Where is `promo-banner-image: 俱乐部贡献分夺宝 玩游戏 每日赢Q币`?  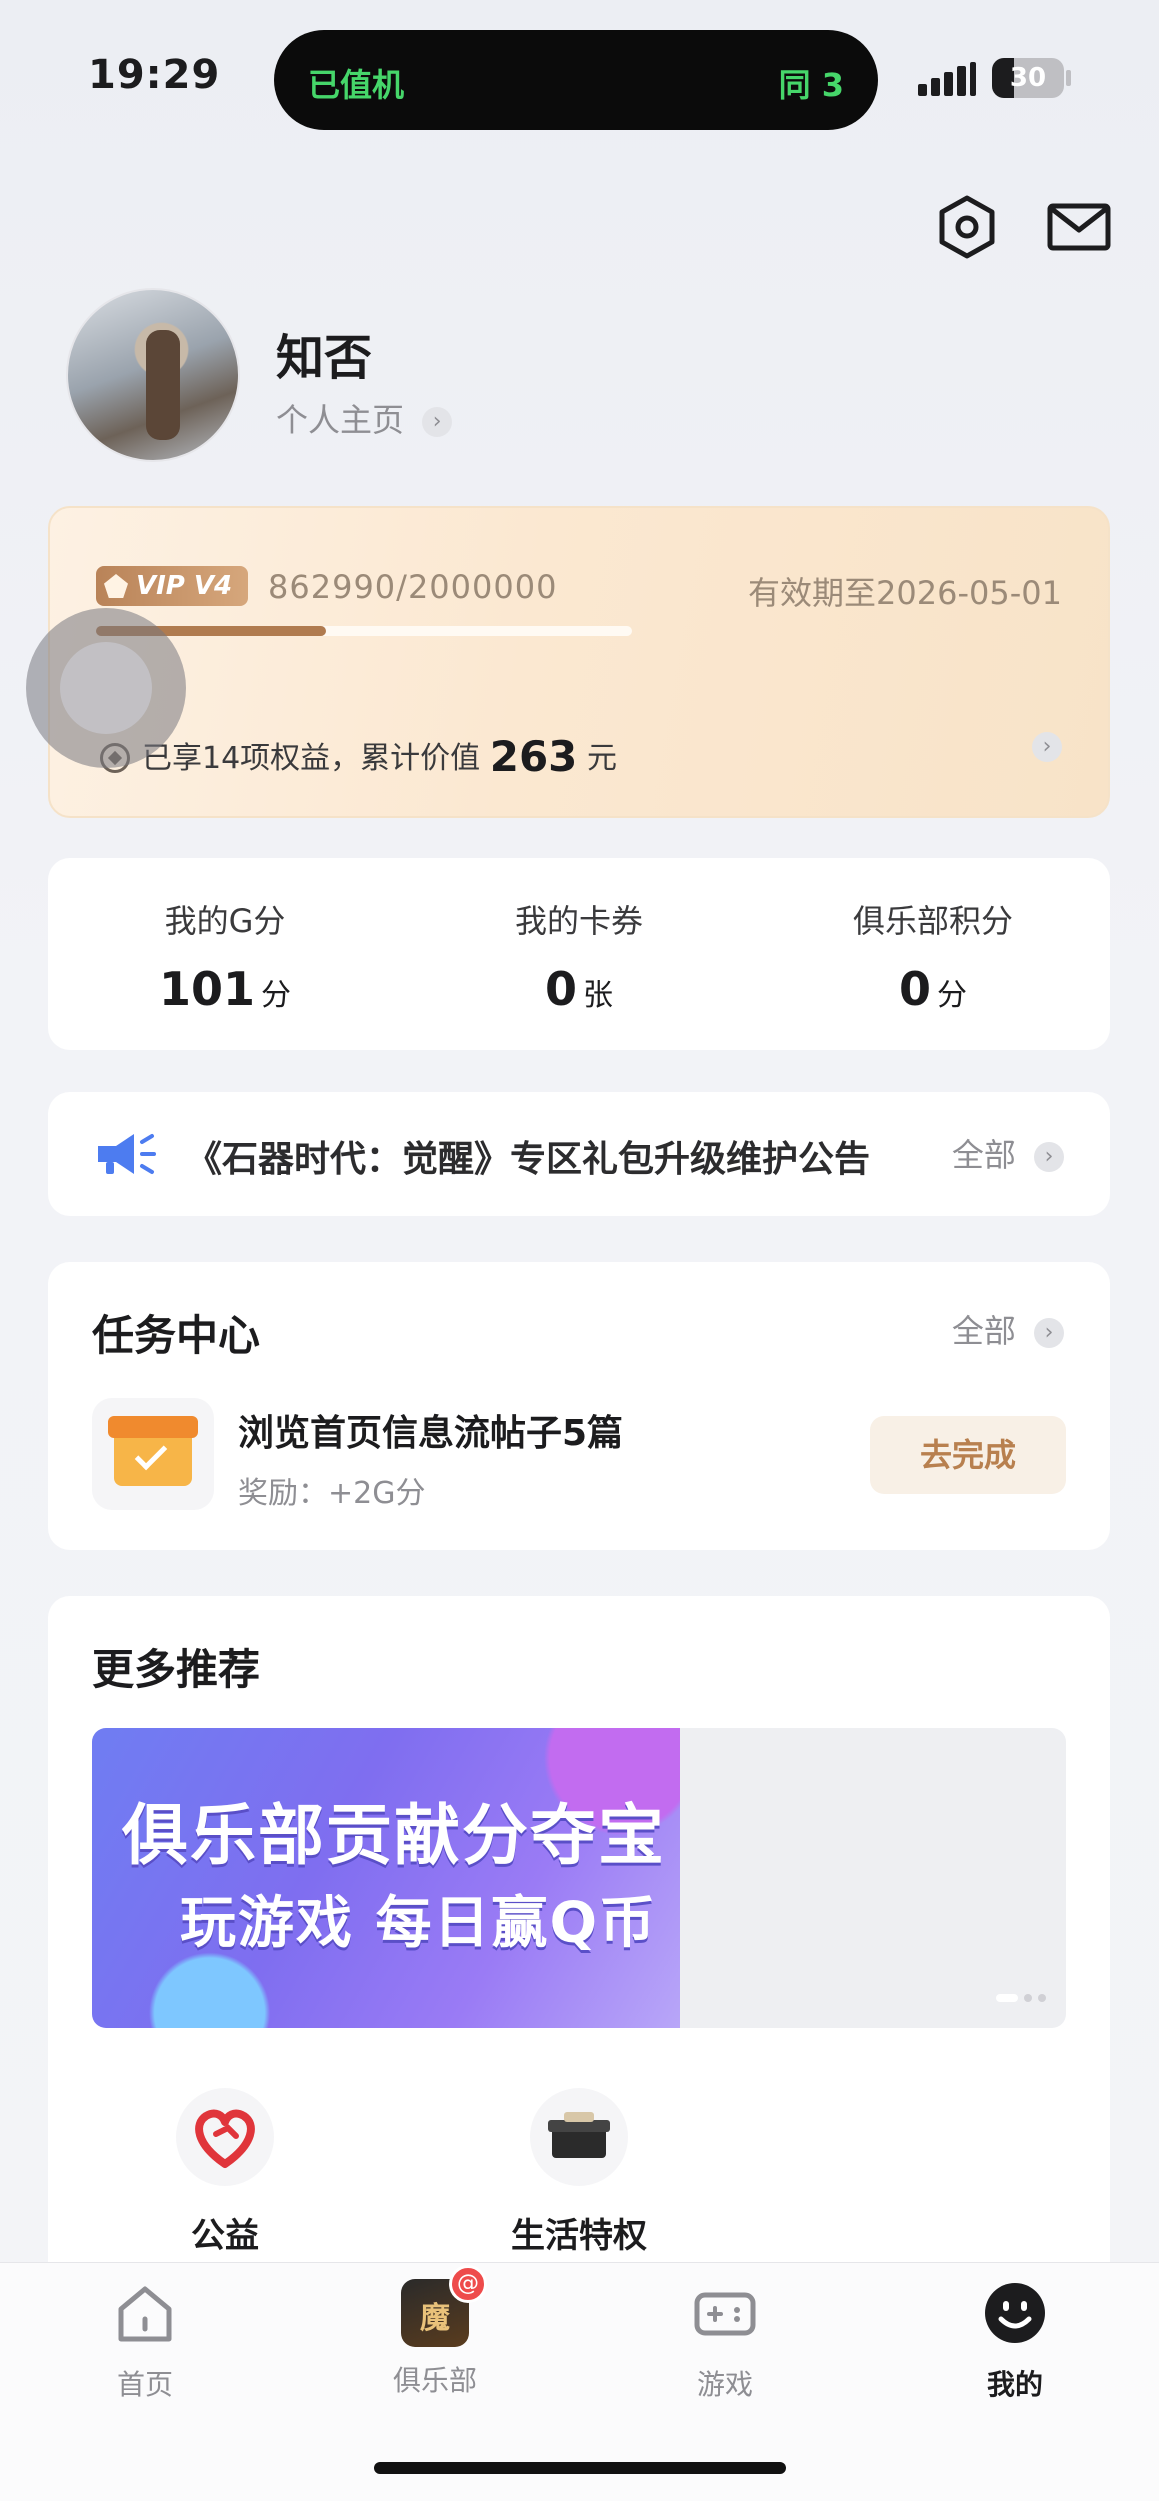 promo-banner-image: 俱乐部贡献分夺宝 玩游戏 每日赢Q币 is located at coordinates (386, 1878).